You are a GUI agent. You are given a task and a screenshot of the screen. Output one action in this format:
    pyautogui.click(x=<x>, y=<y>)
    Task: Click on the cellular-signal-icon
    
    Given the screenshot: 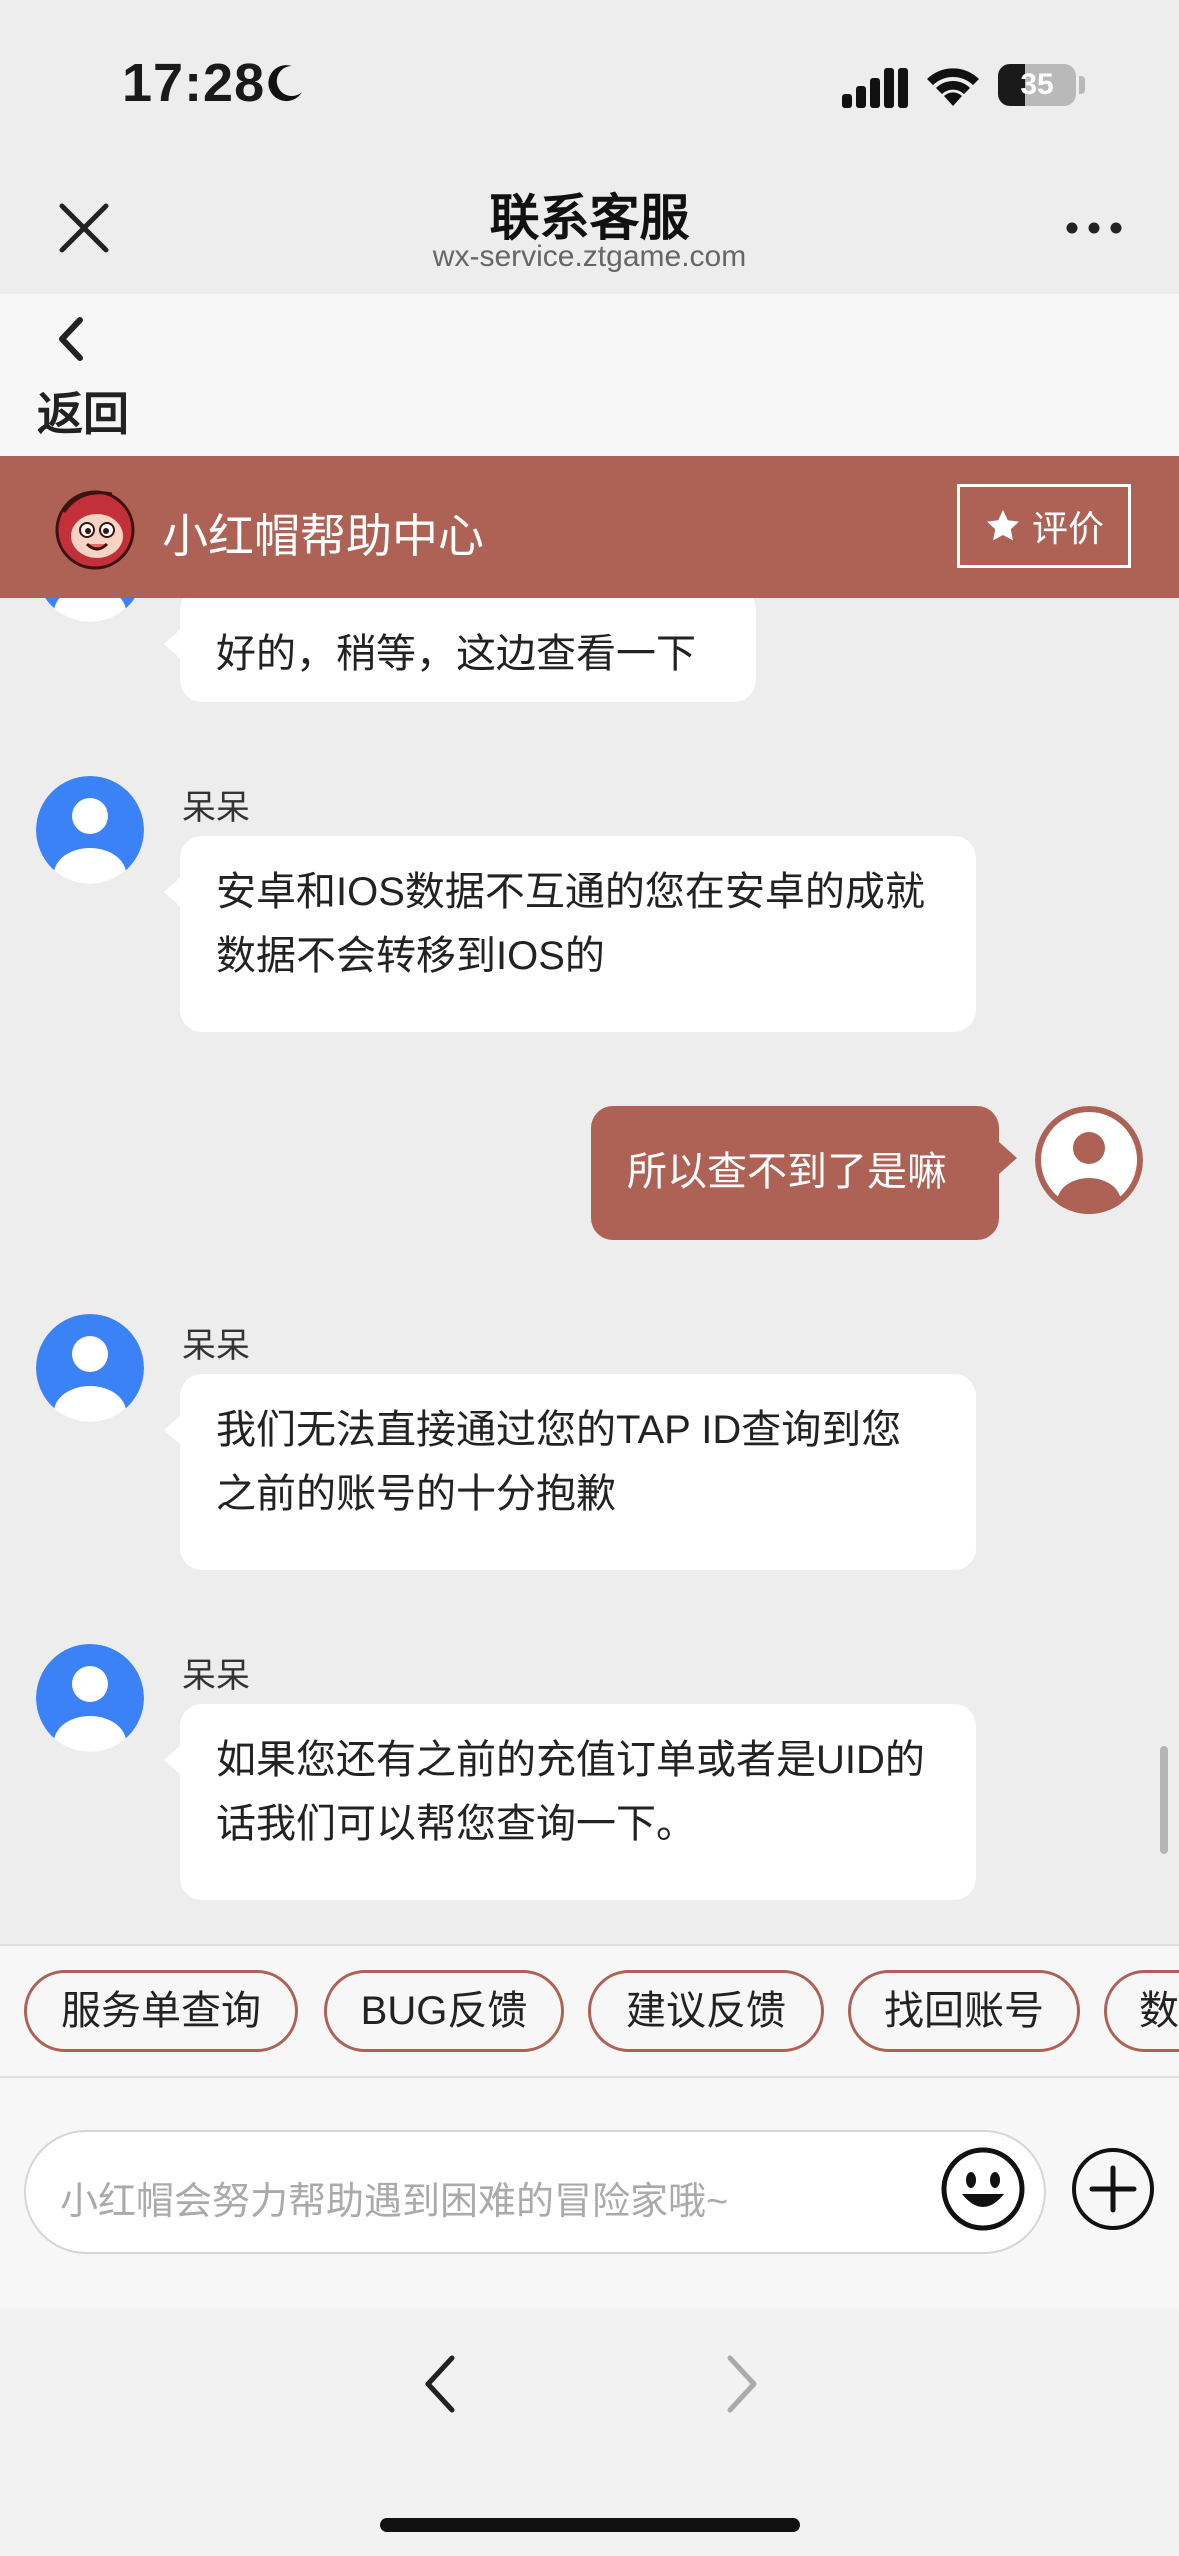 What is the action you would take?
    pyautogui.click(x=875, y=88)
    